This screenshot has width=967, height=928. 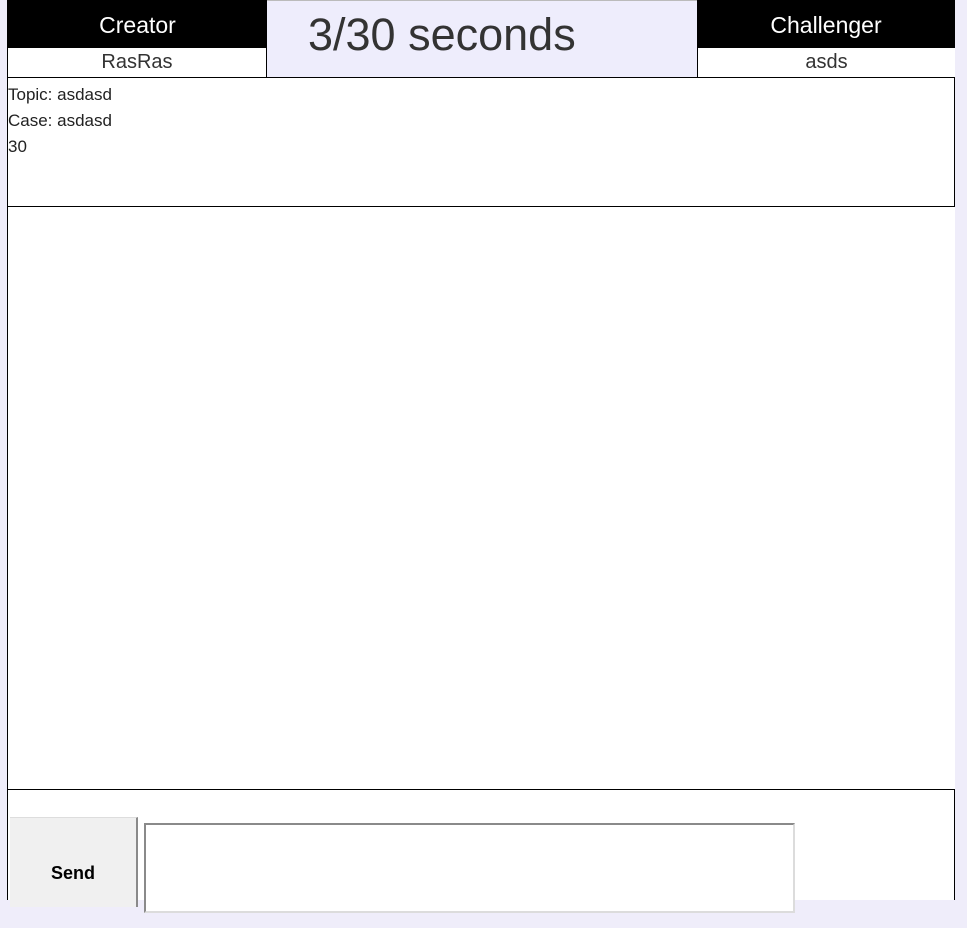 I want to click on duration-value: 30, so click(x=17, y=146).